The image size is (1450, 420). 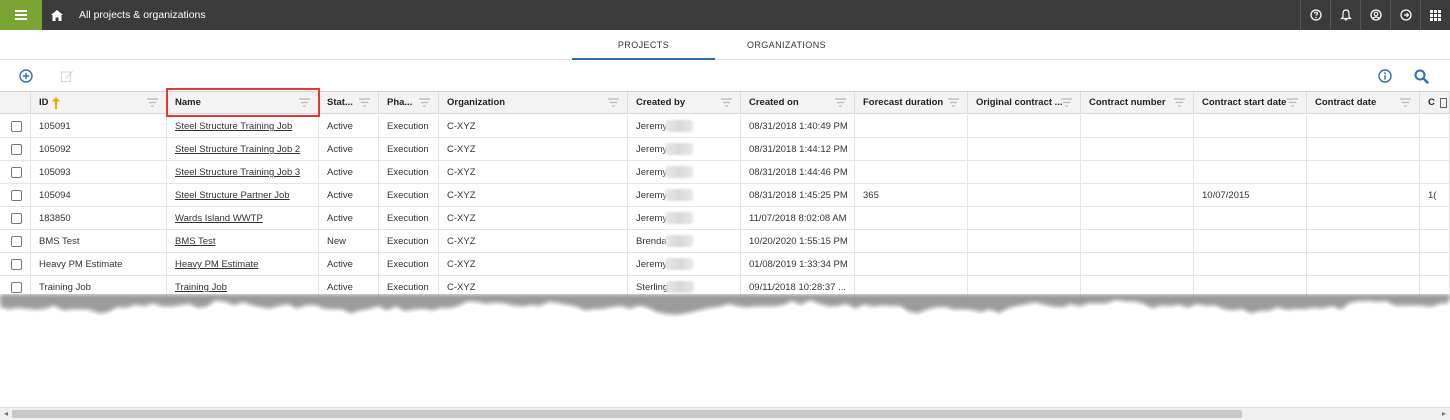 What do you see at coordinates (652, 287) in the screenshot?
I see `creator-name: Sterling` at bounding box center [652, 287].